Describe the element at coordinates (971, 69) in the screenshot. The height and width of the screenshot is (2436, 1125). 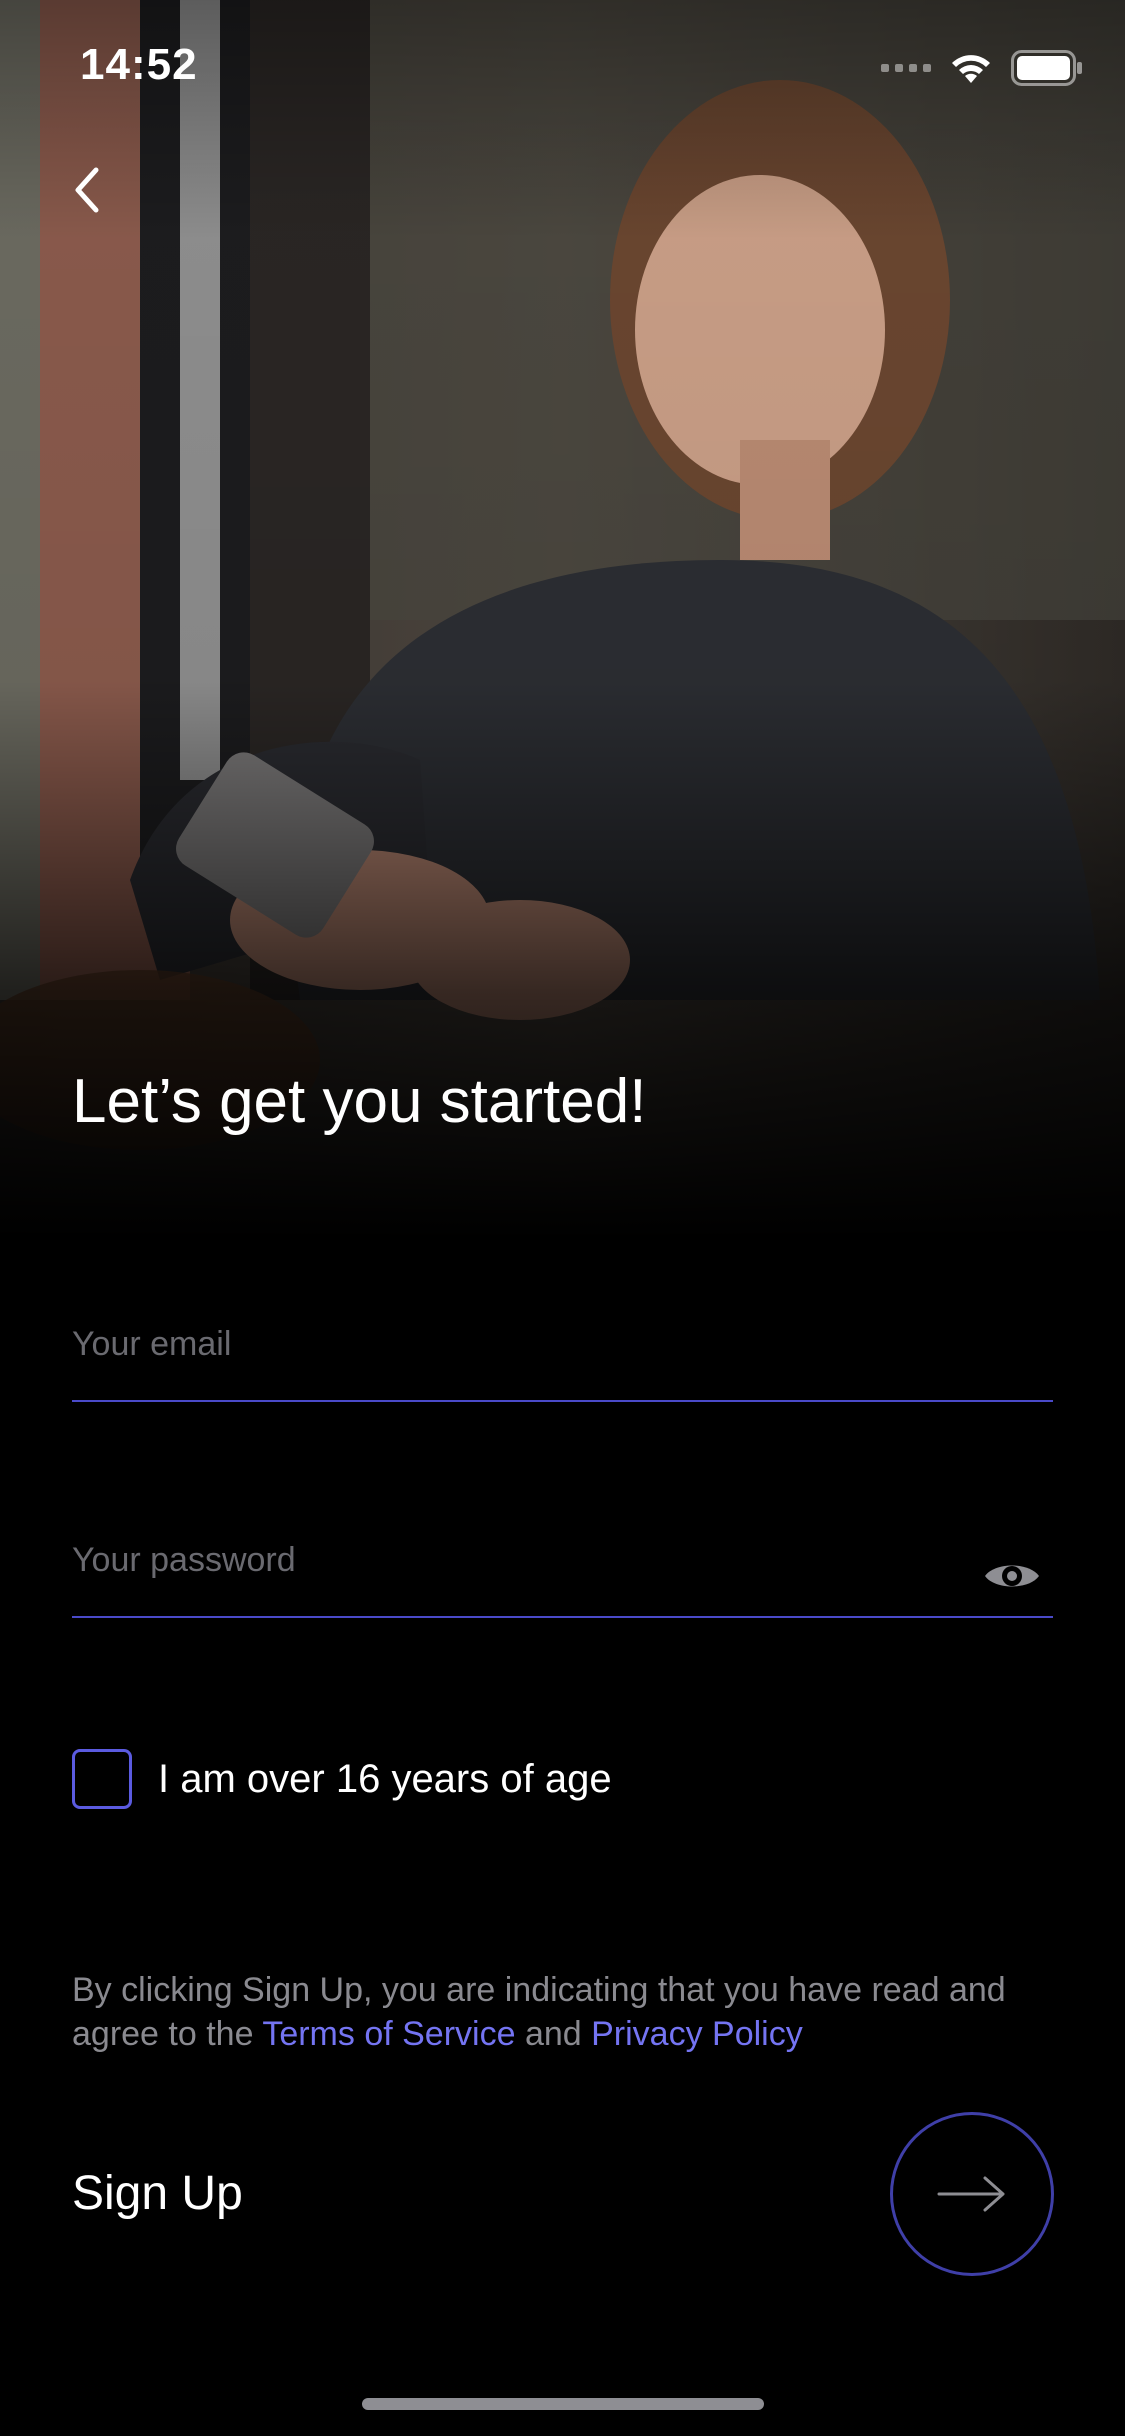
I see `wifi-icon` at that location.